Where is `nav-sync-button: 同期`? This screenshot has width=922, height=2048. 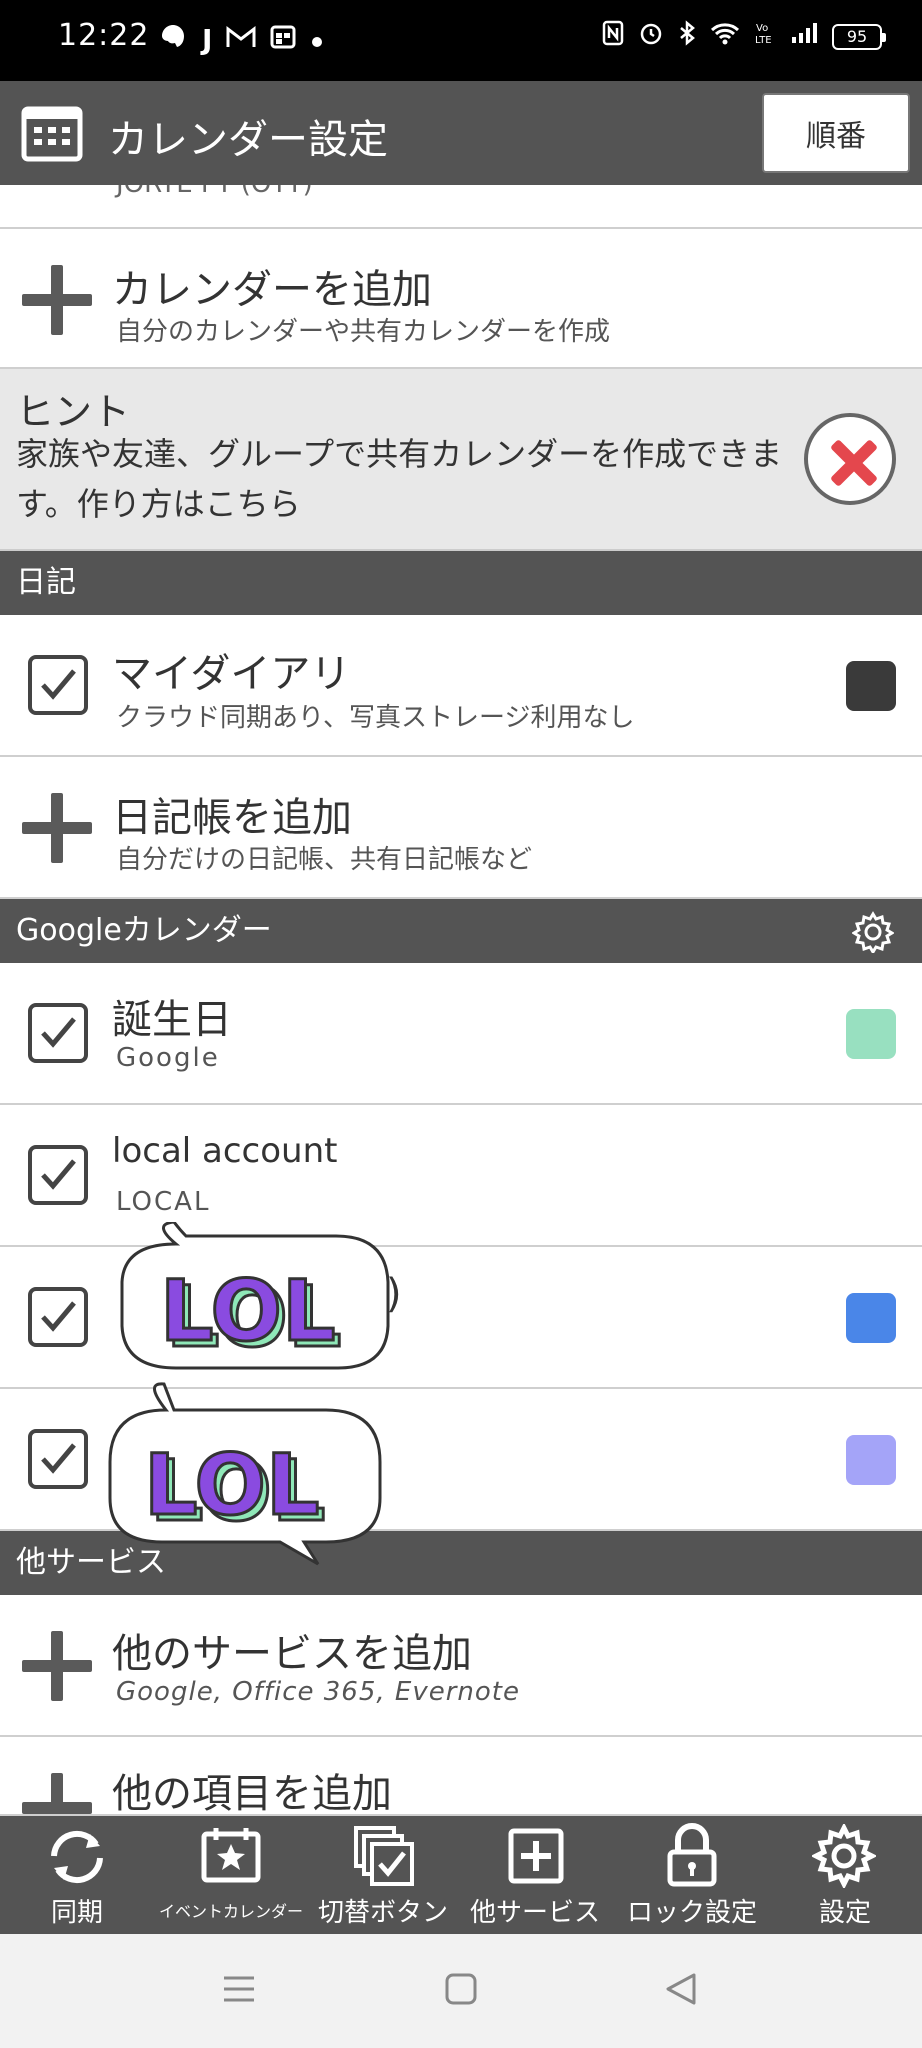
nav-sync-button: 同期 is located at coordinates (77, 1875).